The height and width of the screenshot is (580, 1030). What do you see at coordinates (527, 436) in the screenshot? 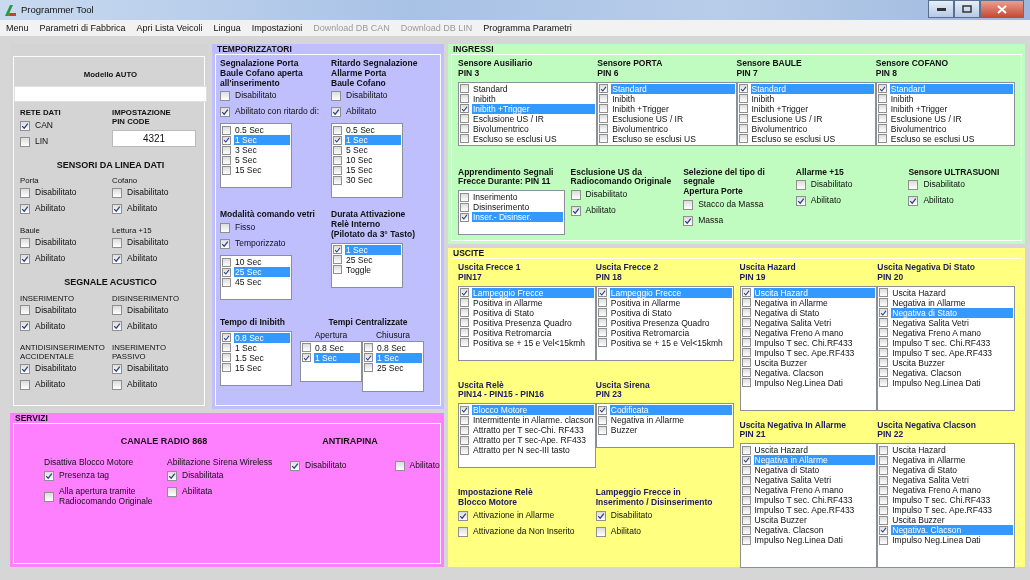
I see `list-box: Blocco Motore Intermittente in Allarme. clacson Attratto per T sec-Chi. RF433 Attratto per T sec-Ape. RF433 Attratto per N sec-III tasto` at bounding box center [527, 436].